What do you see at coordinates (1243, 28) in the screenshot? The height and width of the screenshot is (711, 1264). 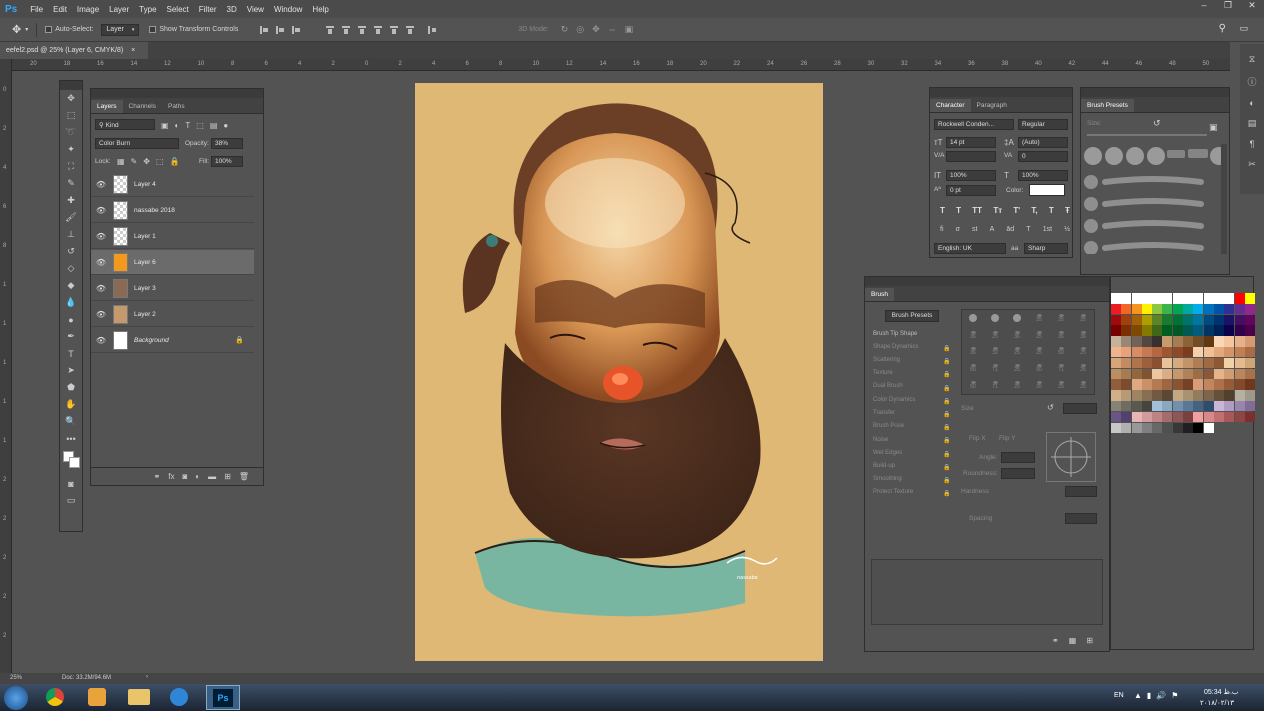 I see `workspace-icon: ▭` at bounding box center [1243, 28].